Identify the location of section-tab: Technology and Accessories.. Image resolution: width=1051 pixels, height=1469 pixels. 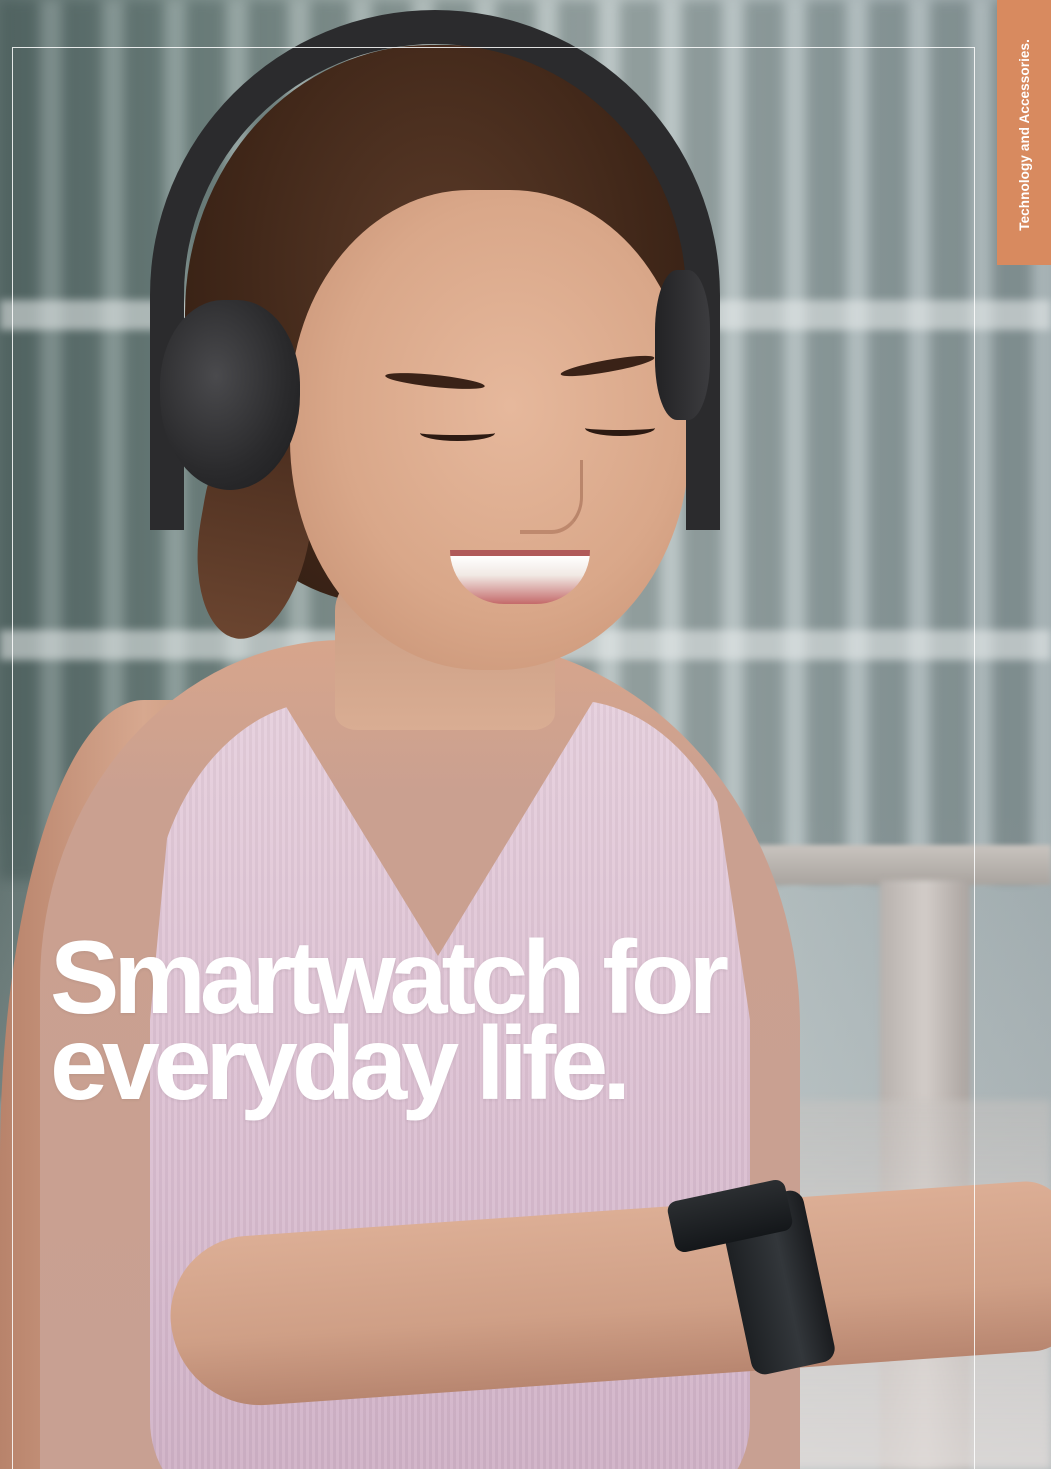
(1024, 132).